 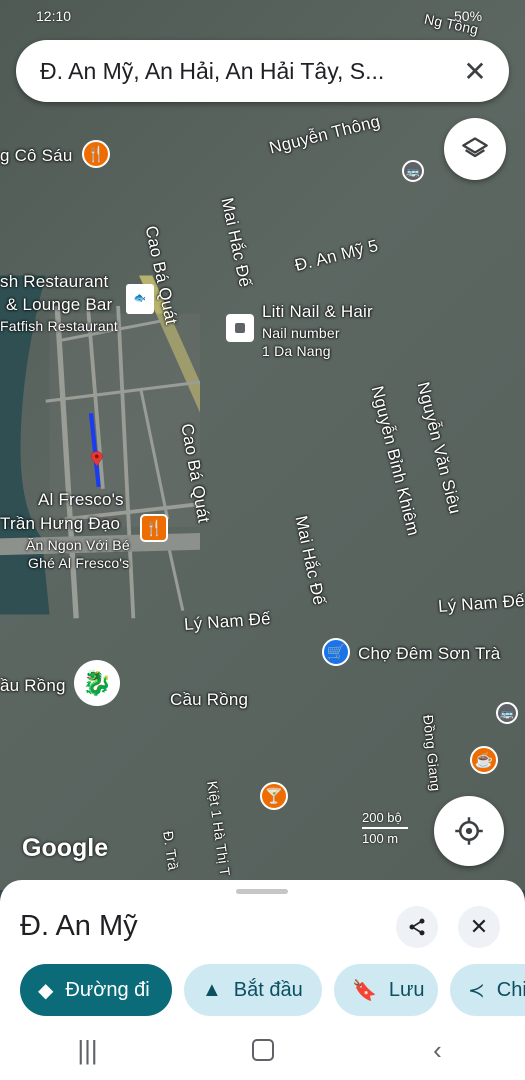 What do you see at coordinates (301, 333) in the screenshot?
I see `poi-sublabel: Nail number` at bounding box center [301, 333].